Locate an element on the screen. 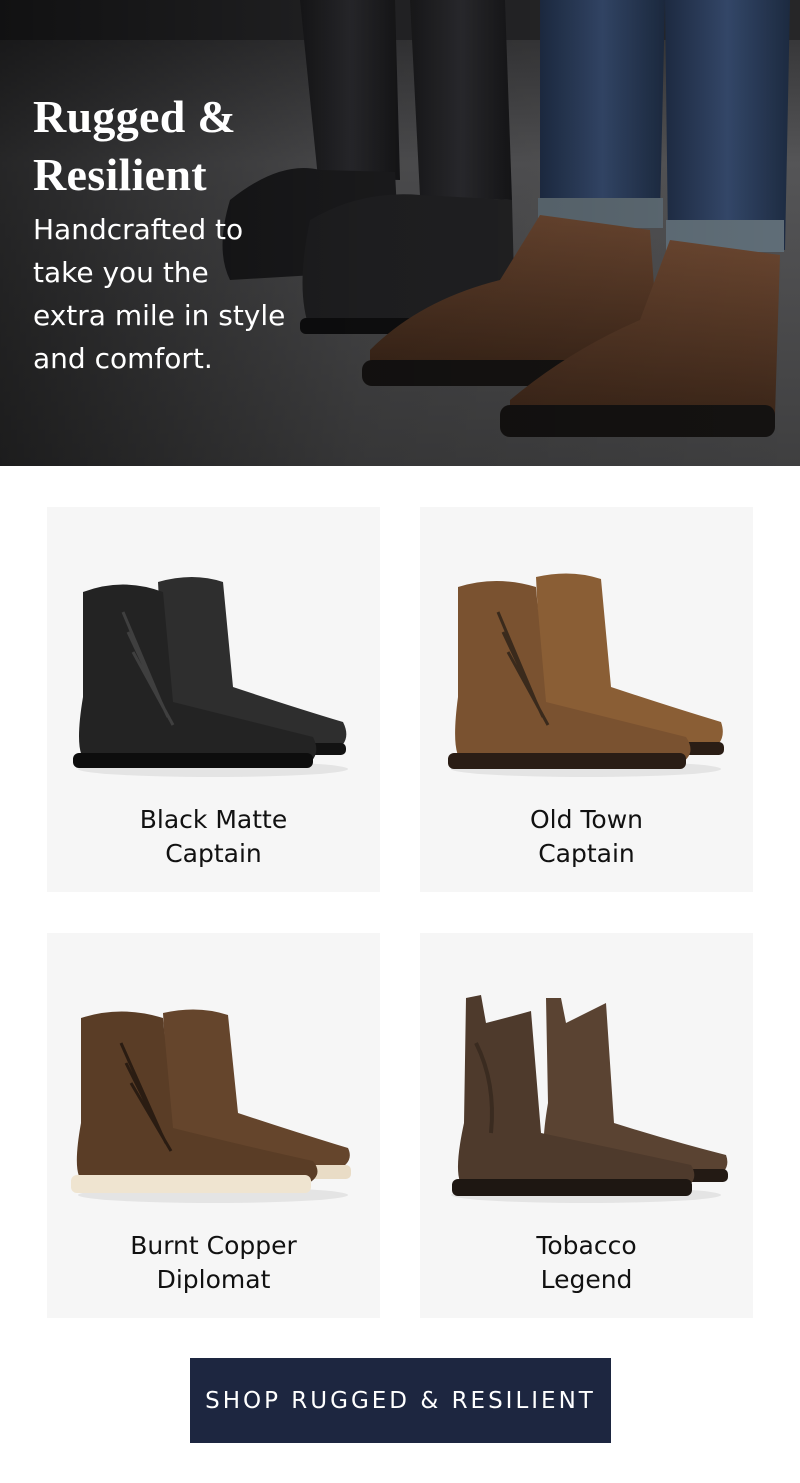  product-card-black-matte-captain: Black Matte Captain is located at coordinates (213, 699).